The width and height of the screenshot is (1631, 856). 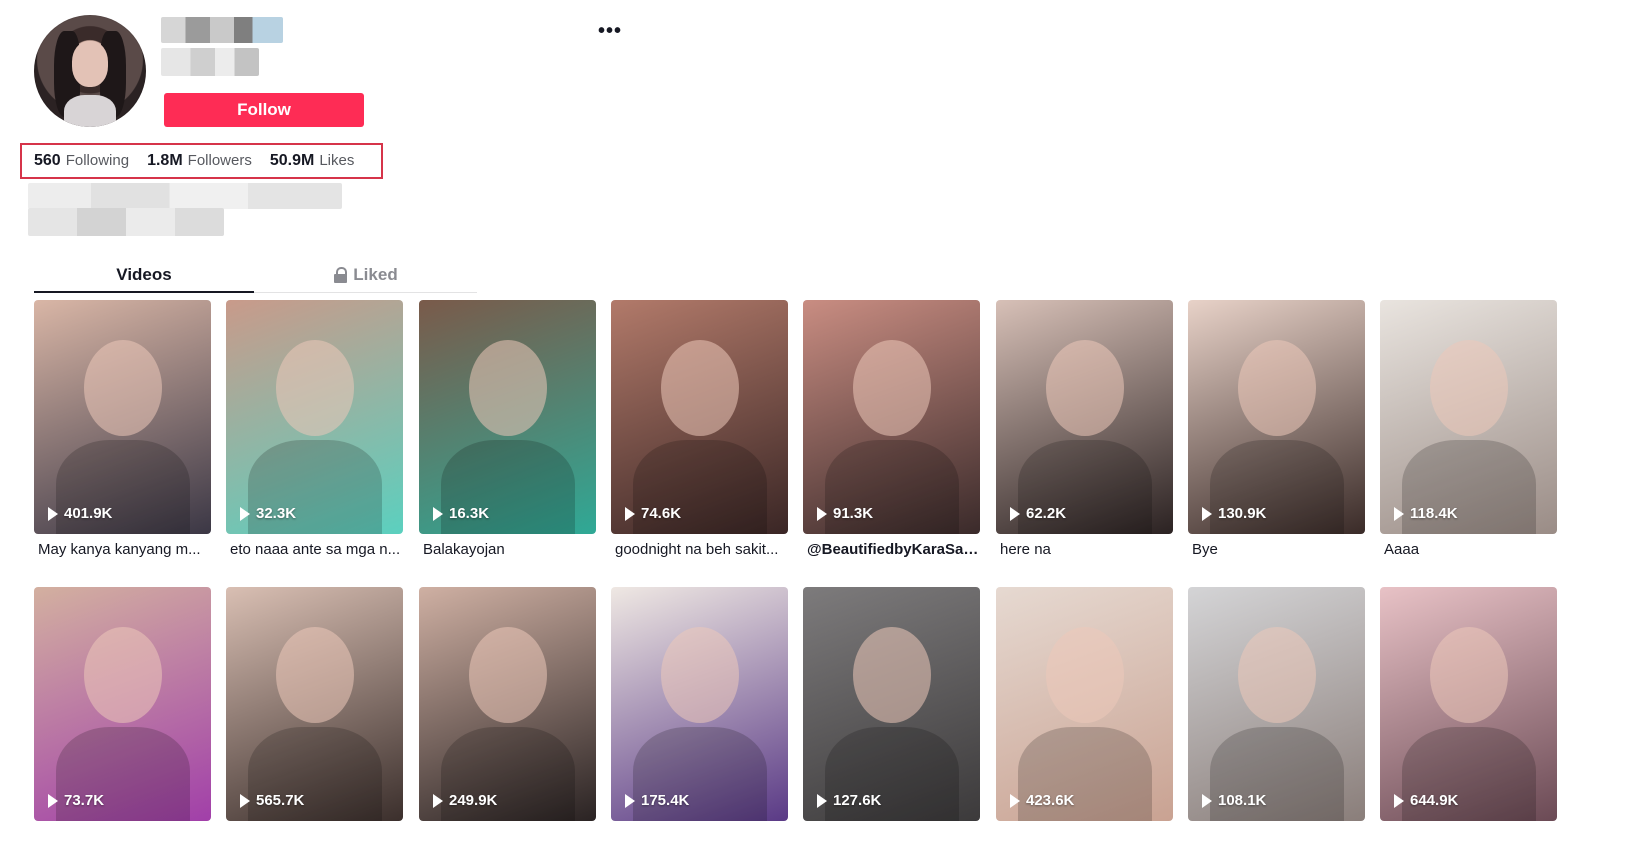 I want to click on video-card: 565.7K, so click(x=314, y=704).